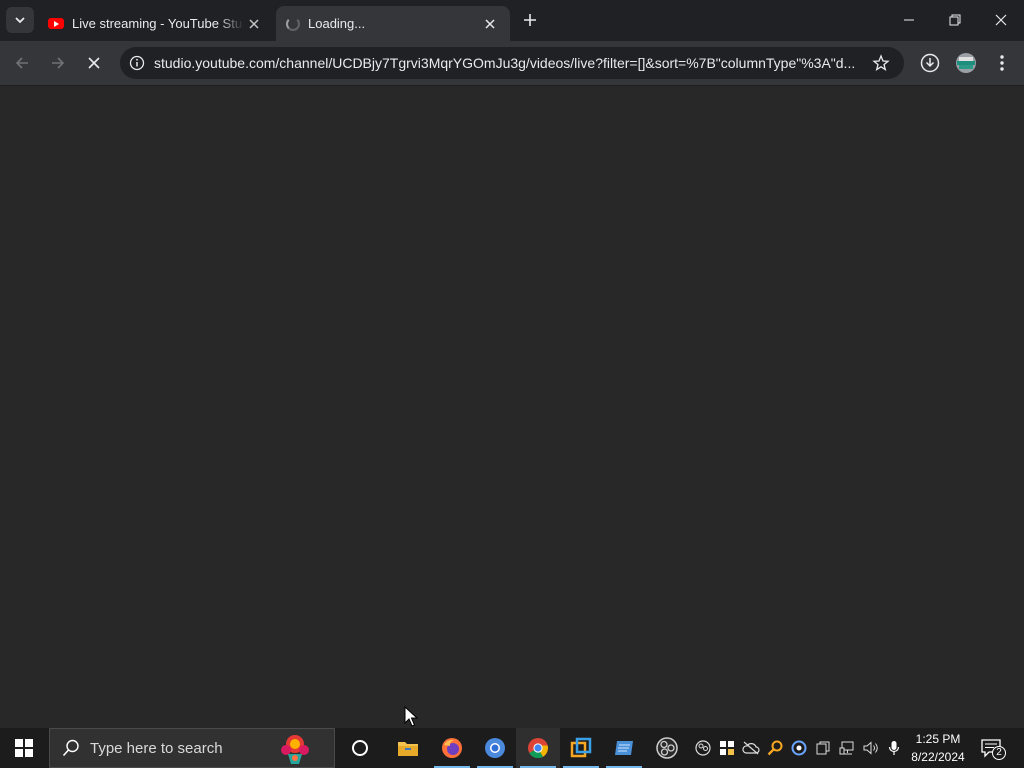  I want to click on firefox-icon, so click(452, 748).